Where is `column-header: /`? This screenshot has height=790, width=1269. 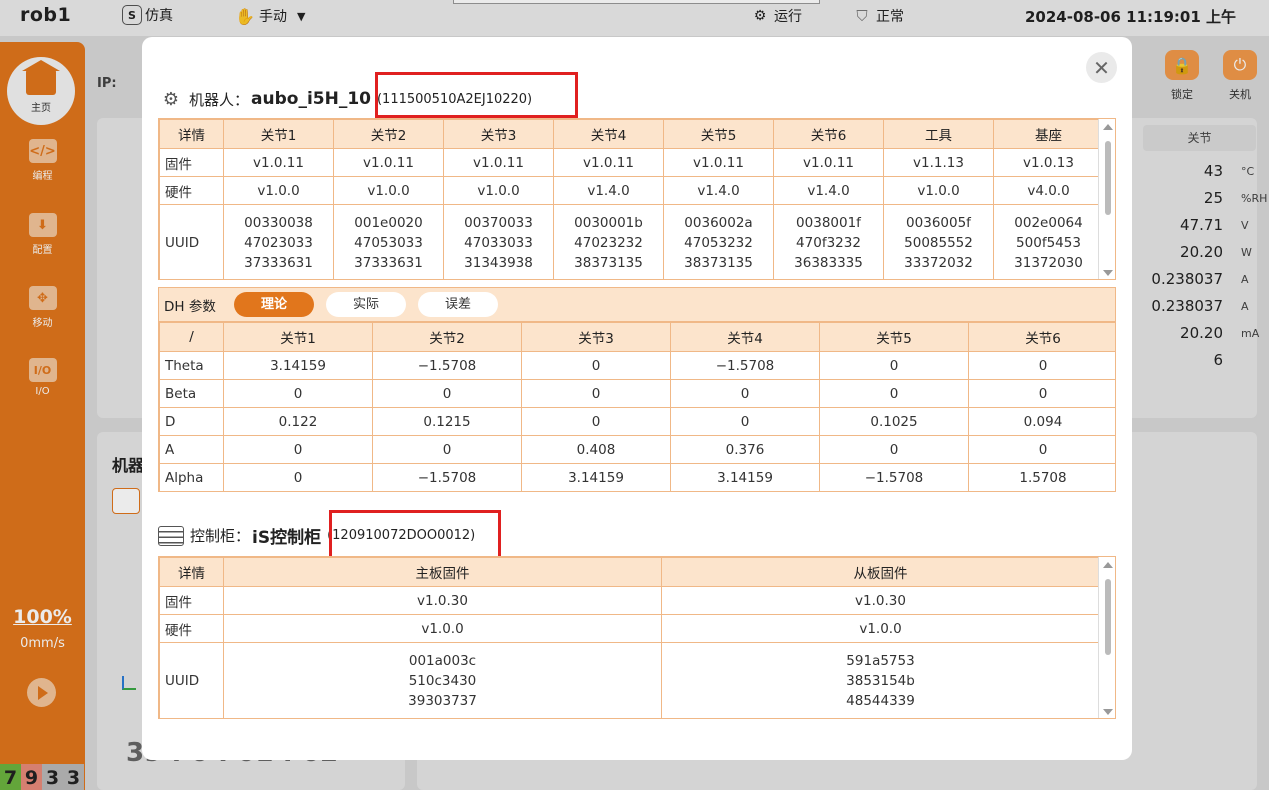
column-header: / is located at coordinates (191, 337).